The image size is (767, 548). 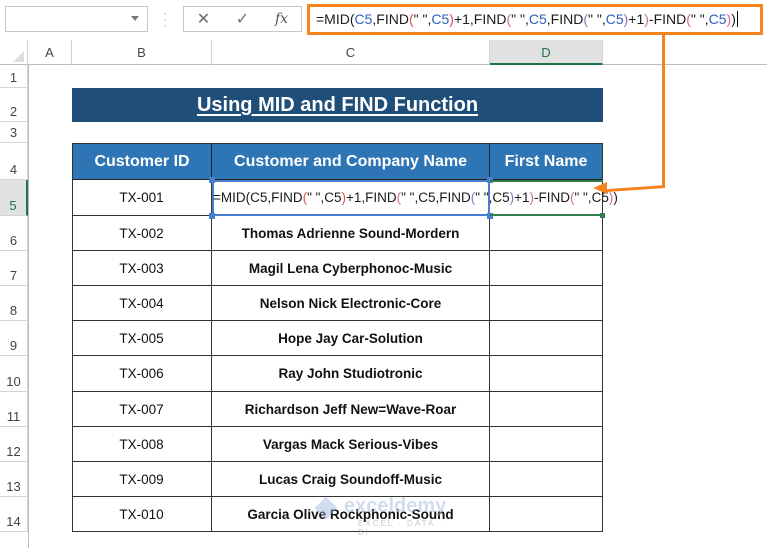 What do you see at coordinates (351, 444) in the screenshot?
I see `cell-customer-company-name: Vargas Mack Serious-Vibes` at bounding box center [351, 444].